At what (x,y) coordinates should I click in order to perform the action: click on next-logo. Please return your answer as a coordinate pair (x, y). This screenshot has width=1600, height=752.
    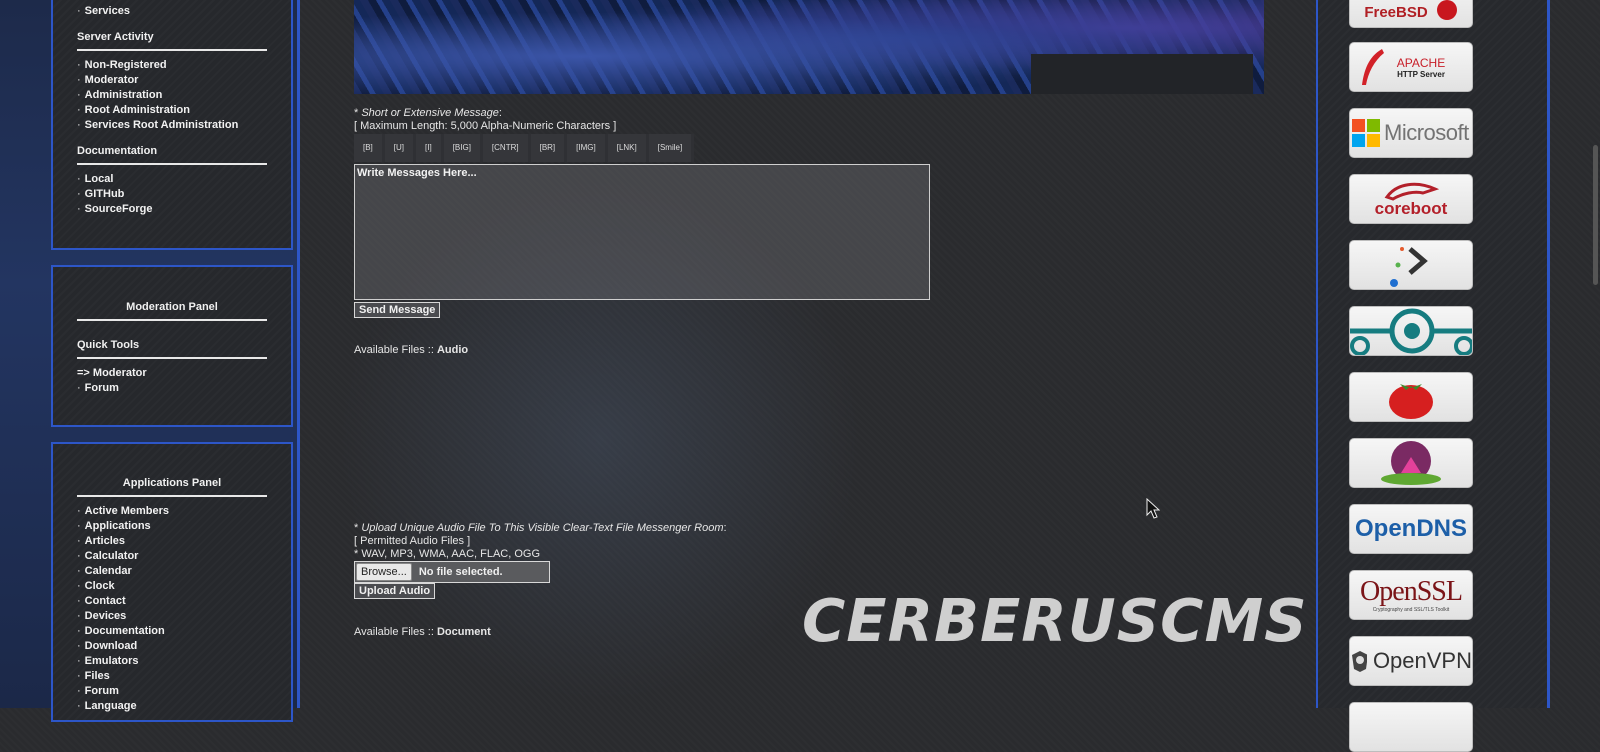
    Looking at the image, I should click on (1411, 727).